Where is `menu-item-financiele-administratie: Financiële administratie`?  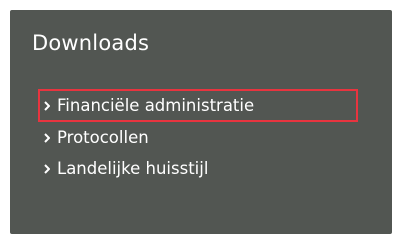 menu-item-financiele-administratie: Financiële administratie is located at coordinates (198, 105).